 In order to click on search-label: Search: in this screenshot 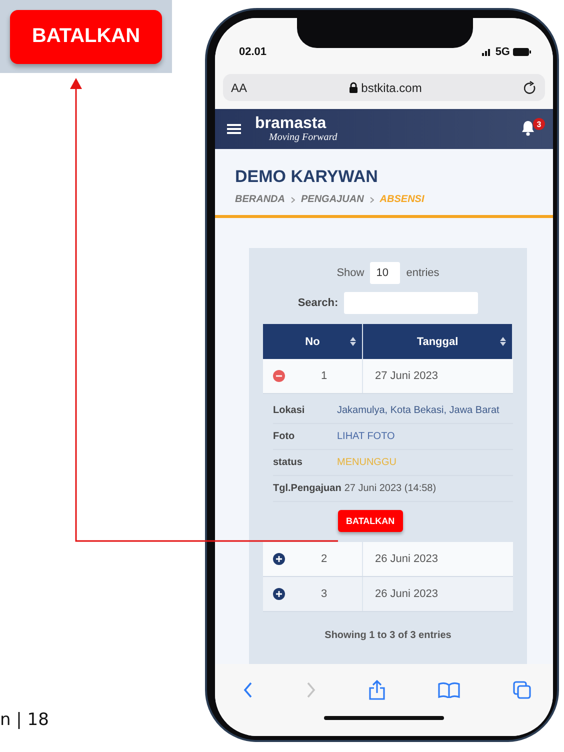, I will do `click(318, 303)`.